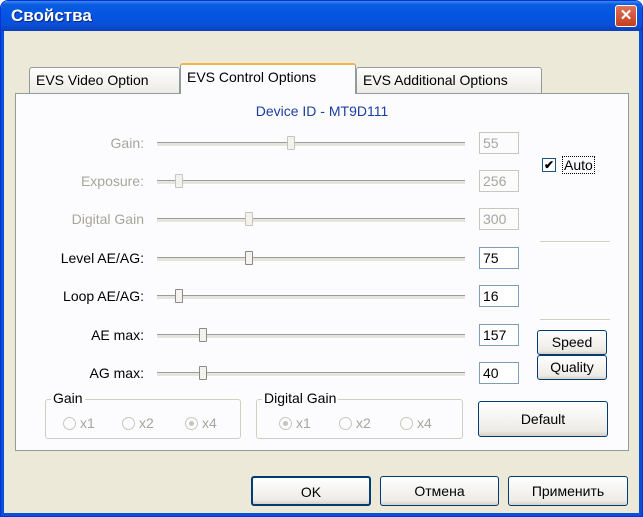 This screenshot has width=643, height=517. What do you see at coordinates (117, 335) in the screenshot?
I see `slider-label: AE max:` at bounding box center [117, 335].